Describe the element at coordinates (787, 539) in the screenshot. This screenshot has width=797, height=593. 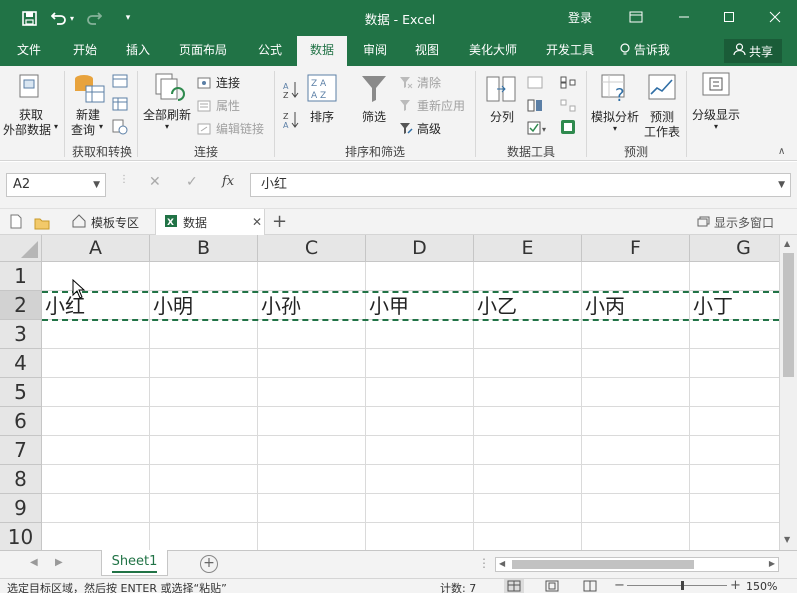
I see `scroll-down-icon: ▼` at that location.